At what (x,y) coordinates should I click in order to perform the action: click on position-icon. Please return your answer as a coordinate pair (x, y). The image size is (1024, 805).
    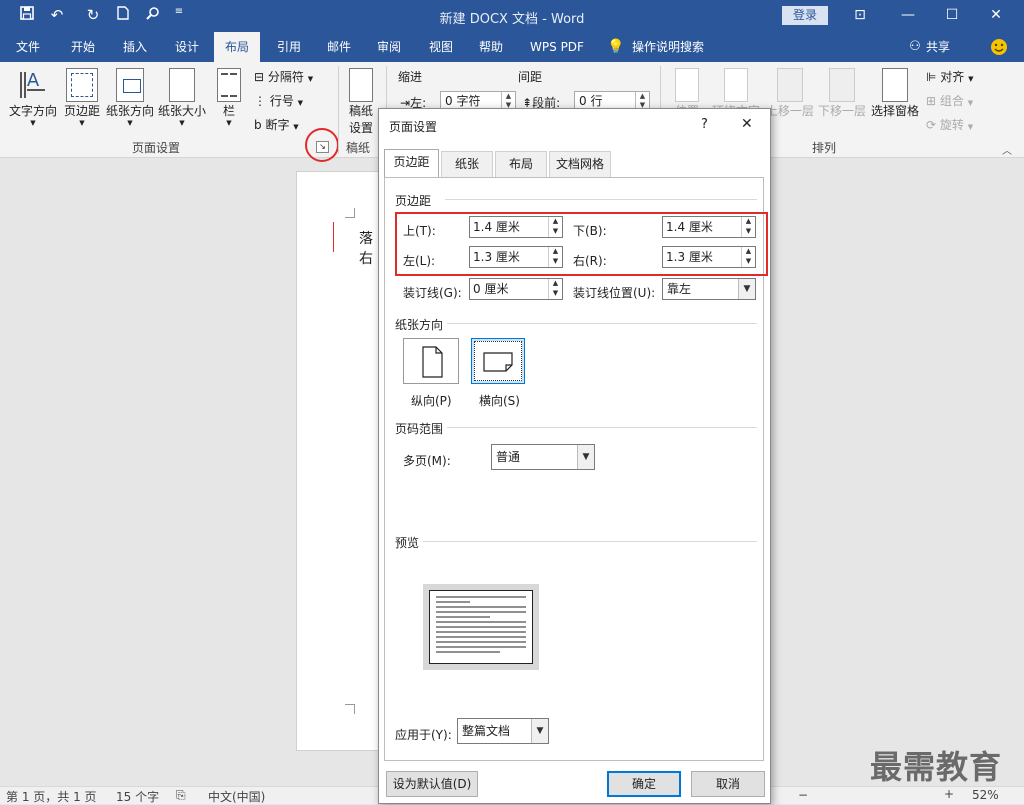
    Looking at the image, I should click on (687, 85).